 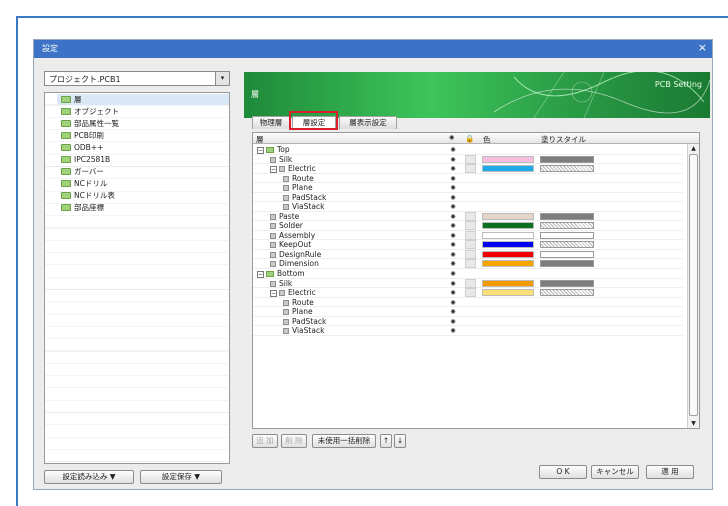 What do you see at coordinates (85, 159) in the screenshot?
I see `tree-item-ipc2581b: IPC2581B` at bounding box center [85, 159].